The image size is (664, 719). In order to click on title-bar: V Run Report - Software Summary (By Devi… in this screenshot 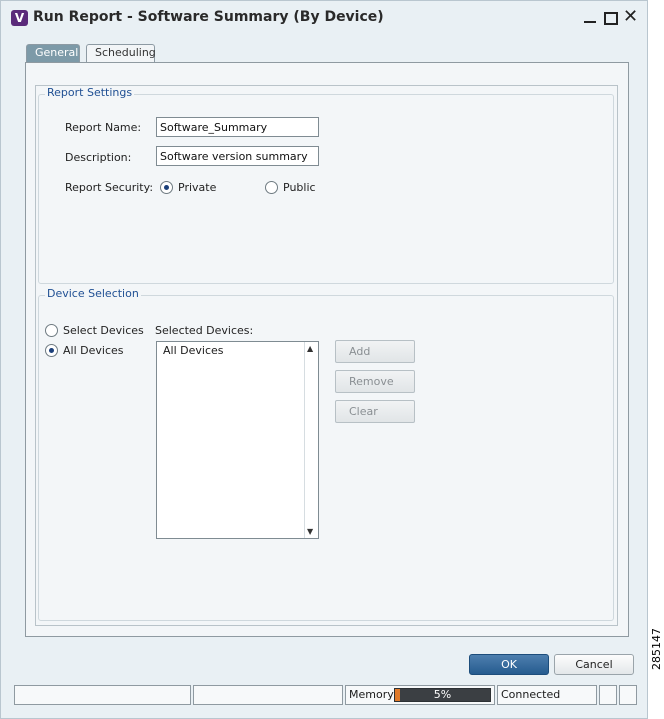, I will do `click(324, 17)`.